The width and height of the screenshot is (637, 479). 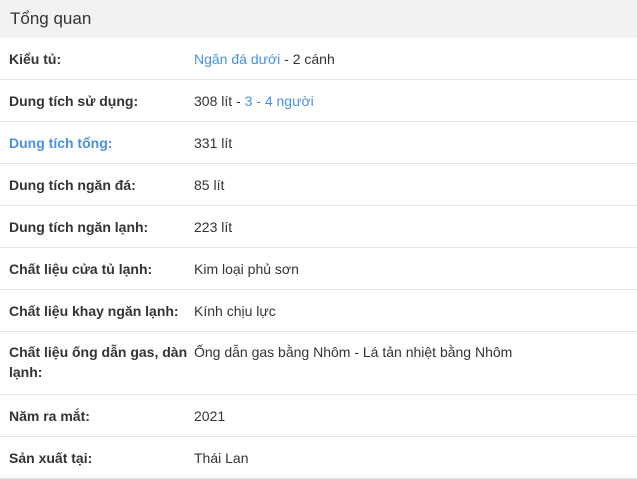 What do you see at coordinates (246, 268) in the screenshot?
I see `spec-value: Kim loại phủ sơn` at bounding box center [246, 268].